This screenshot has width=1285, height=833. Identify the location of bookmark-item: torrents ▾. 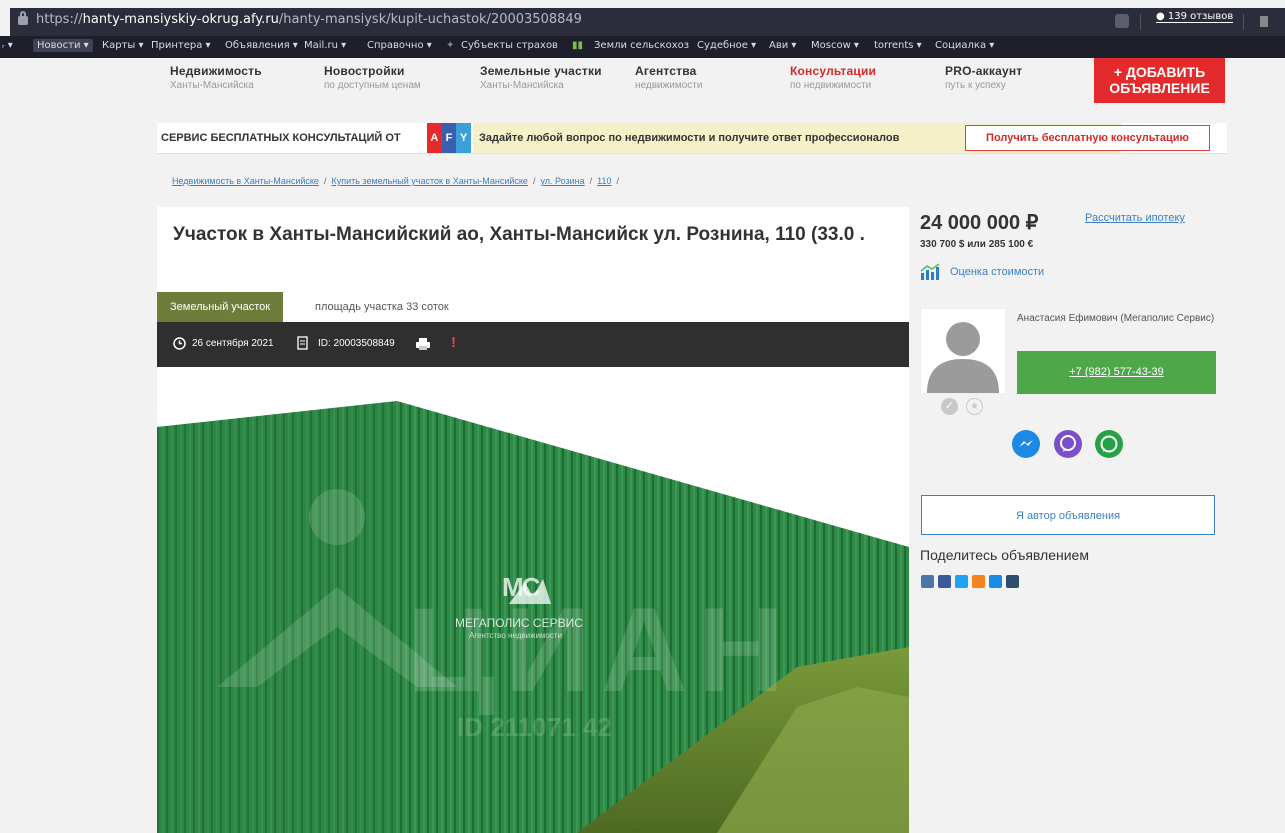
(898, 45).